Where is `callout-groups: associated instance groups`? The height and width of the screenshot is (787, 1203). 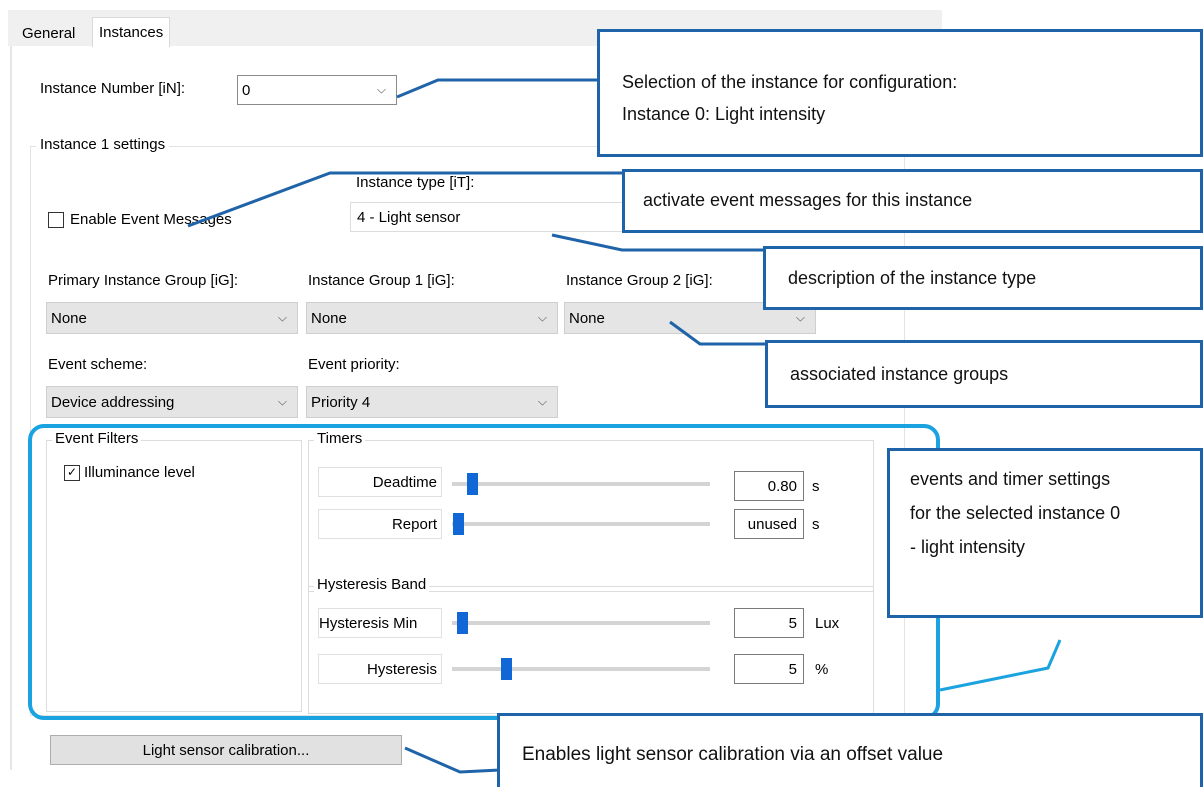 callout-groups: associated instance groups is located at coordinates (984, 374).